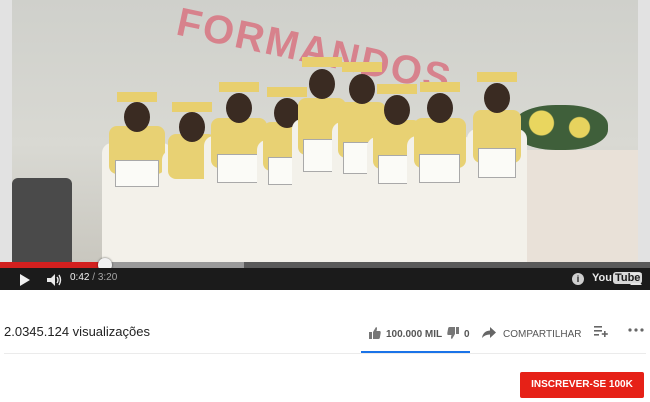  I want to click on dislike-count: 0, so click(467, 334).